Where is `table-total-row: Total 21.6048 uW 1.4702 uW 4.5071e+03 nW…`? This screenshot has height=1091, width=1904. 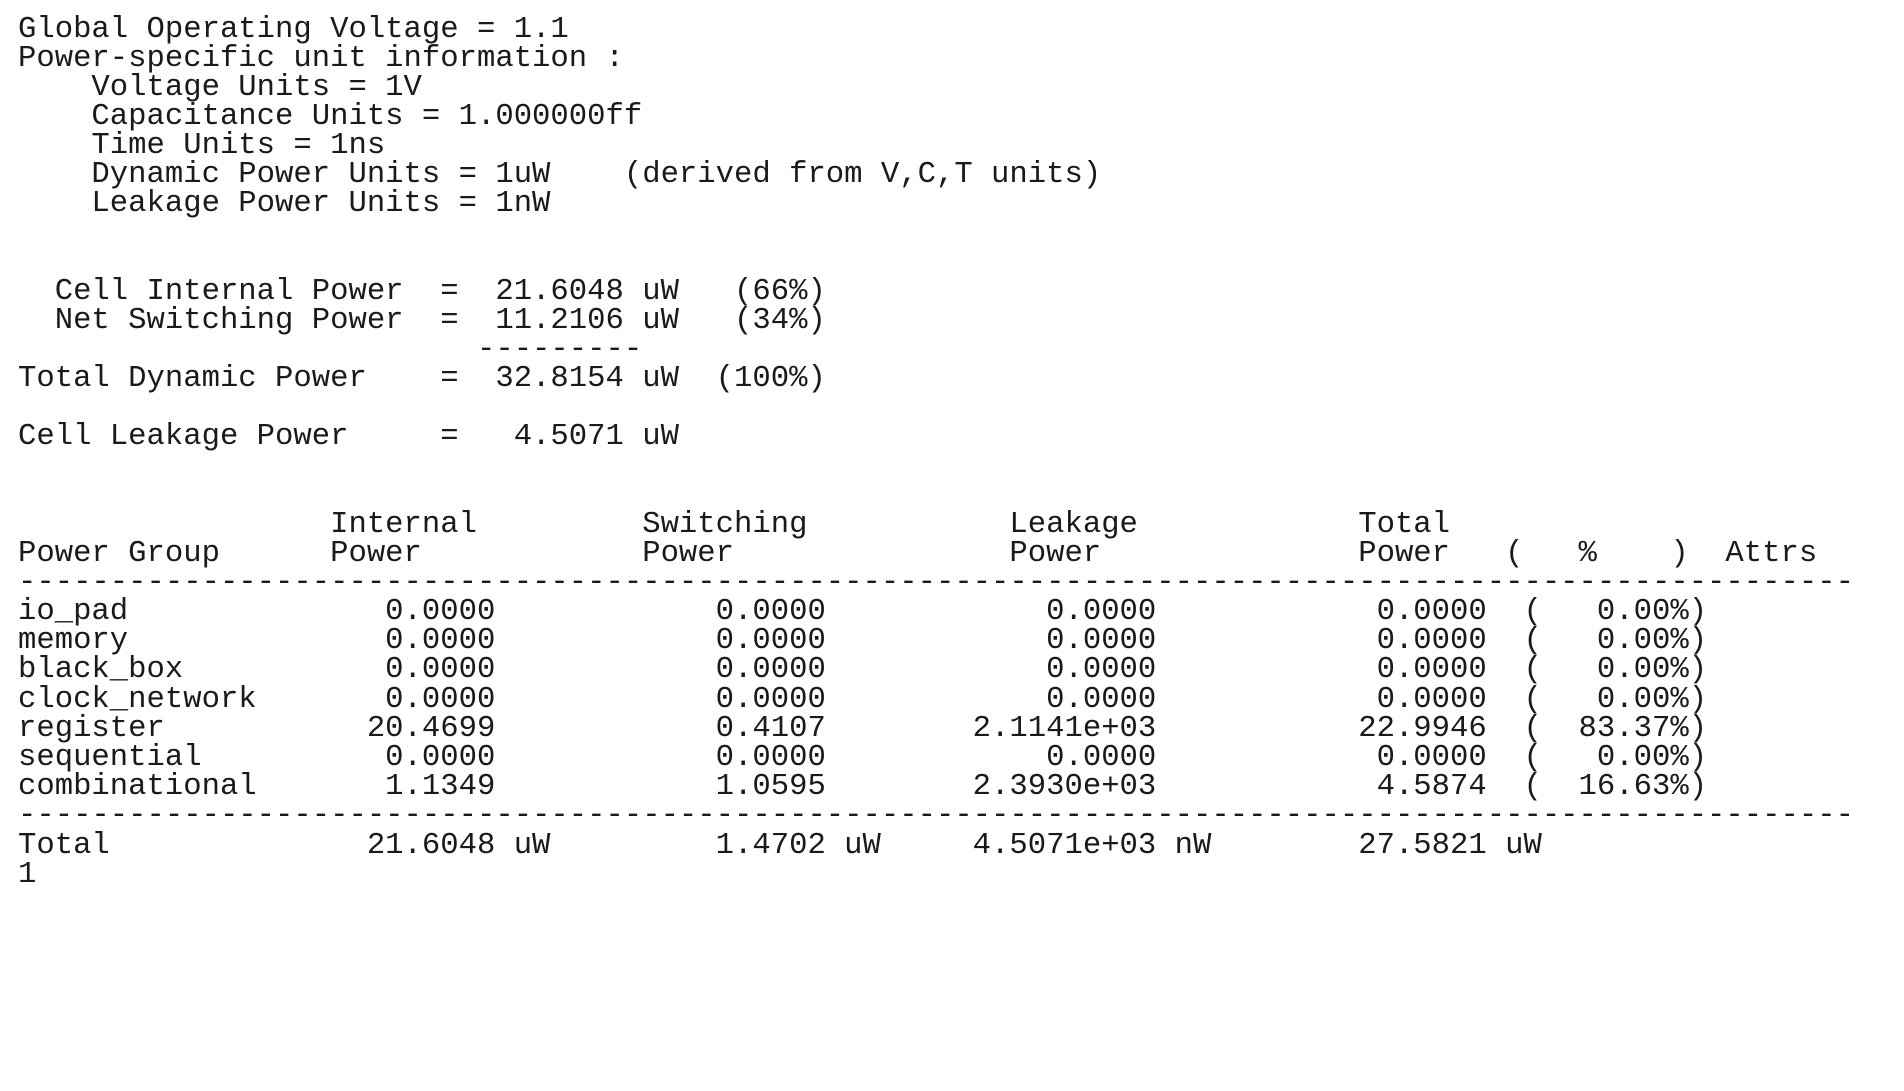 table-total-row: Total 21.6048 uW 1.4702 uW 4.5071e+03 nW… is located at coordinates (780, 846).